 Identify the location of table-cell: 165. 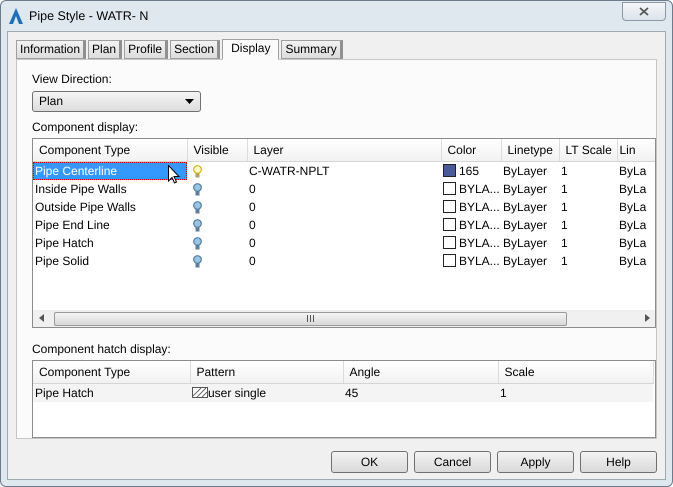
(469, 171).